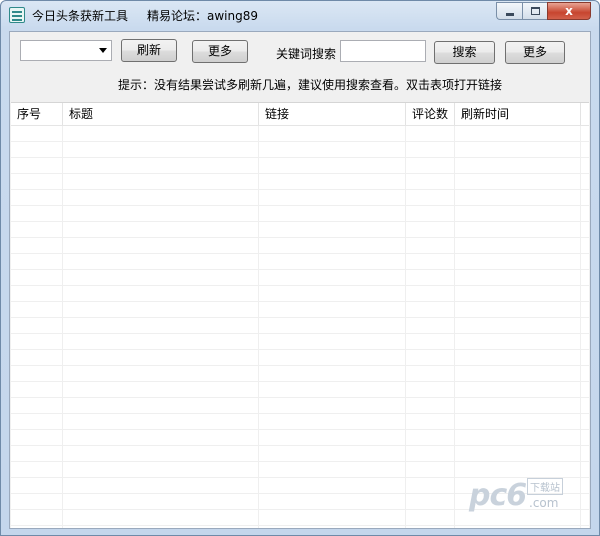 This screenshot has height=536, width=600. What do you see at coordinates (149, 50) in the screenshot?
I see `refresh-button: 刷新` at bounding box center [149, 50].